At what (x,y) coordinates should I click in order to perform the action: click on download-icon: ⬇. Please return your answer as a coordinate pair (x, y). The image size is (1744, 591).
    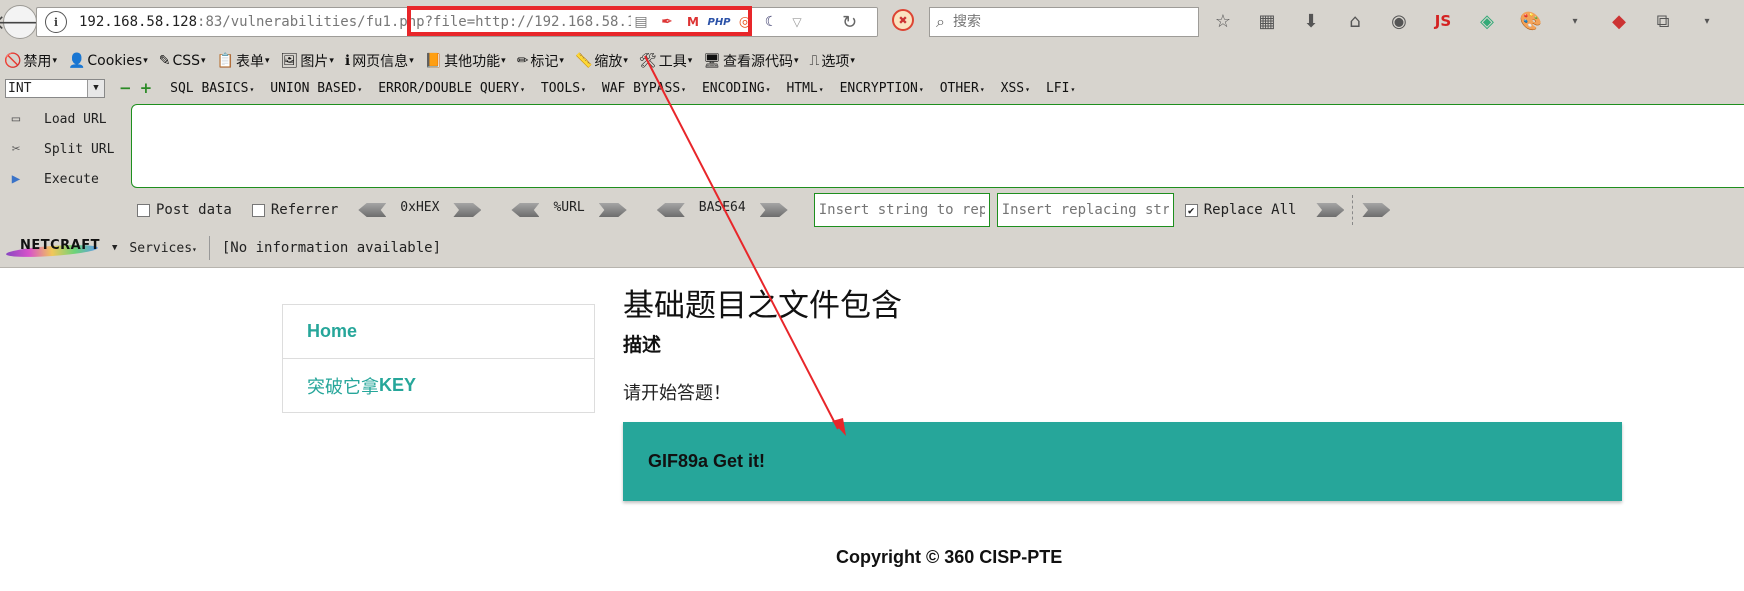
    Looking at the image, I should click on (1311, 21).